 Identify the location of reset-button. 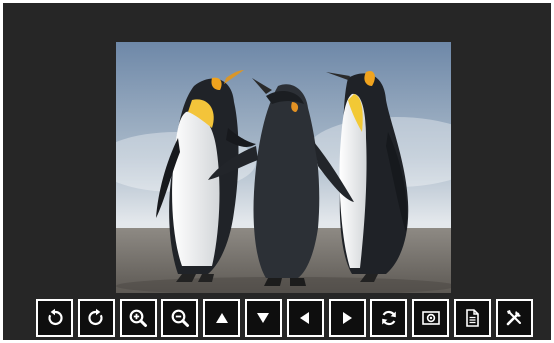
(389, 318).